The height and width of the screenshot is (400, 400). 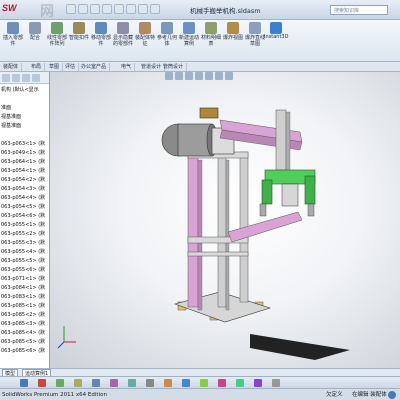 I want to click on ribbon-button-label: 材料明细表, so click(x=210, y=41).